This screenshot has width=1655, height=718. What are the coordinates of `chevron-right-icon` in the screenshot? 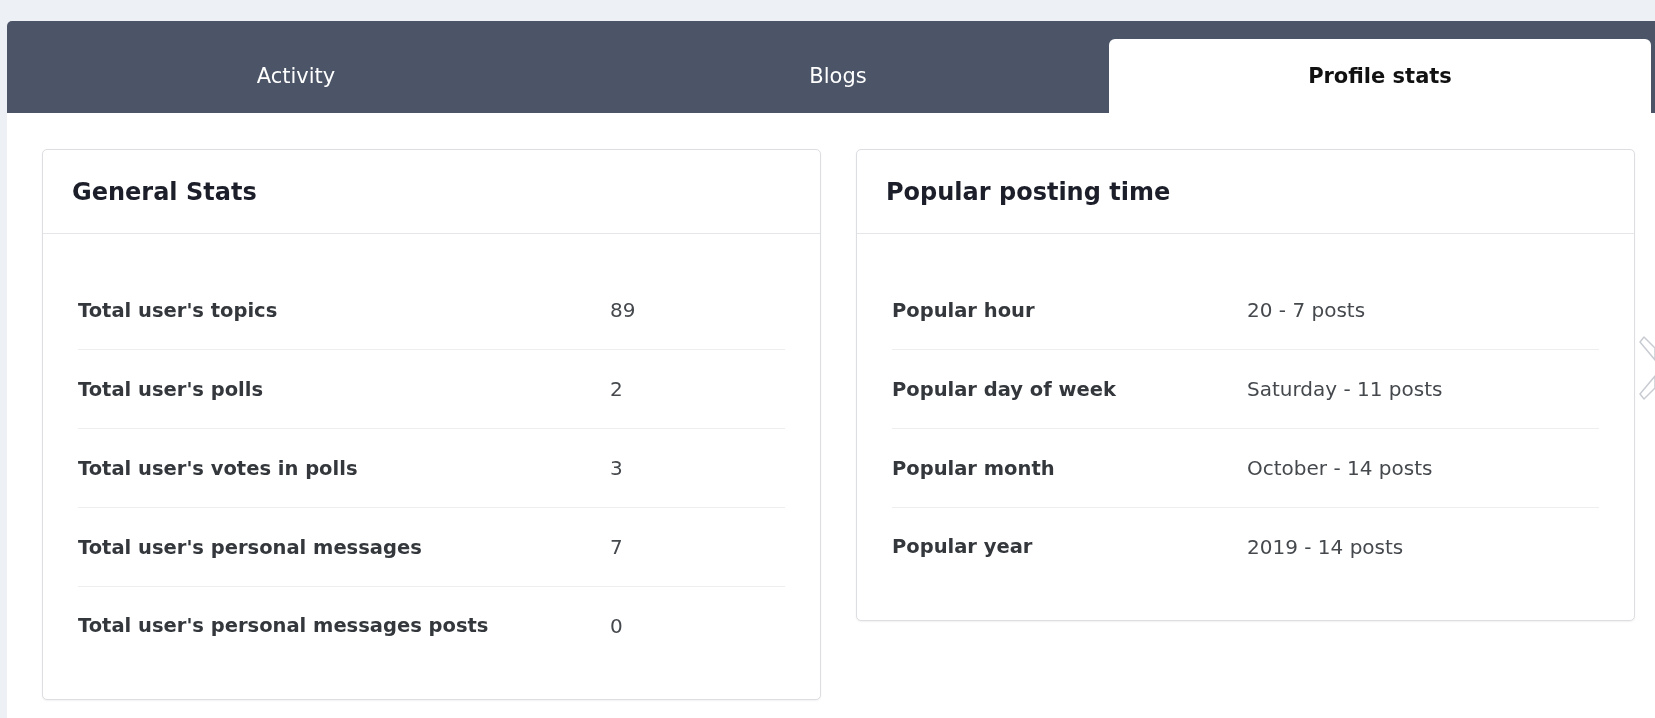 It's located at (1647, 368).